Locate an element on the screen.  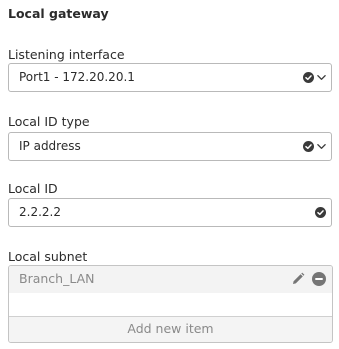
minus-circle-icon is located at coordinates (319, 279).